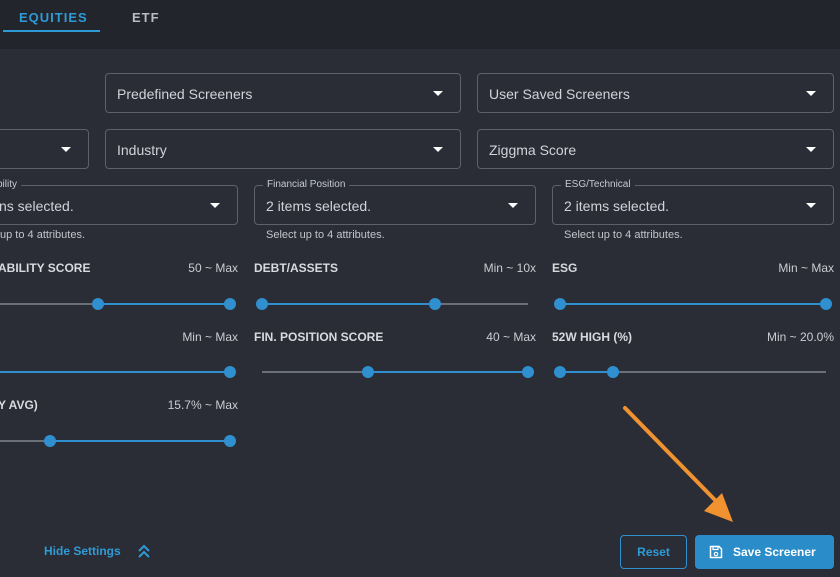 This screenshot has width=840, height=577. What do you see at coordinates (623, 235) in the screenshot?
I see `esg-technical-helper: Select up to 4 attributes.` at bounding box center [623, 235].